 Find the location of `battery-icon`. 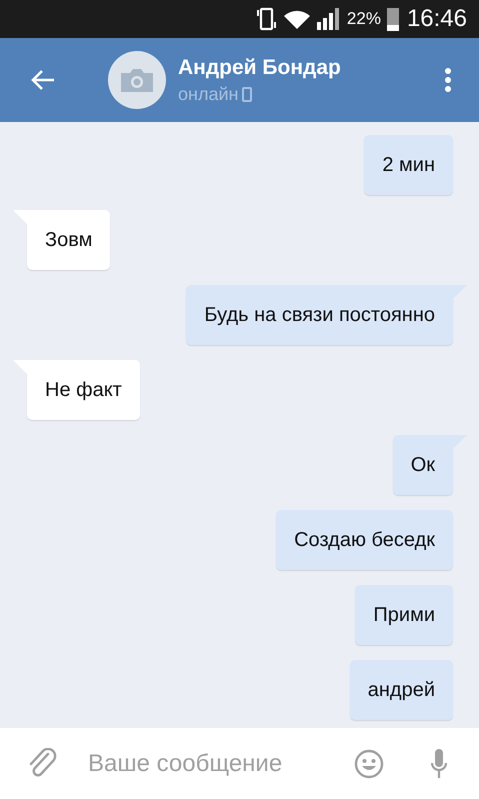

battery-icon is located at coordinates (392, 19).